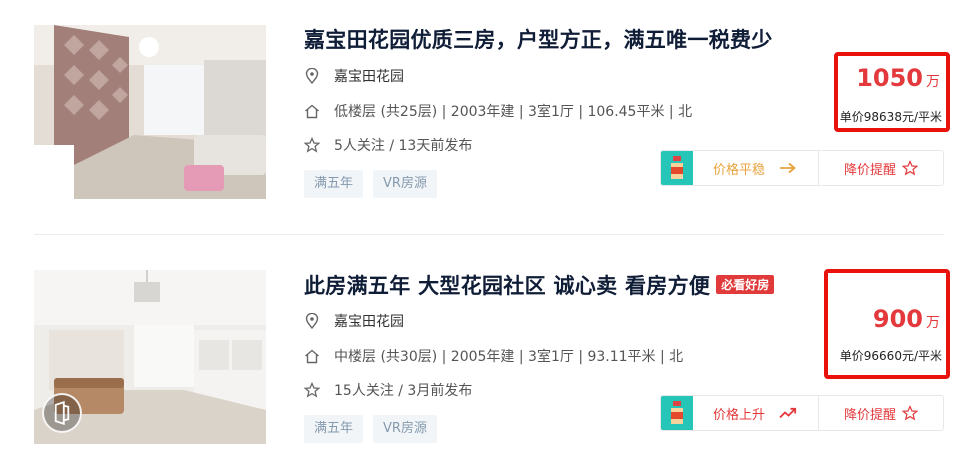  What do you see at coordinates (788, 413) in the screenshot?
I see `trend-up-icon` at bounding box center [788, 413].